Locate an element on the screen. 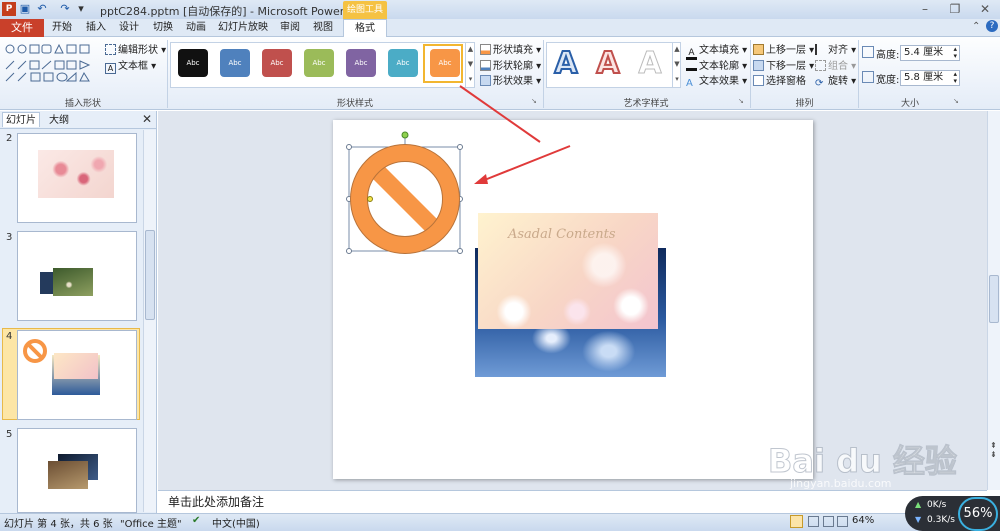  close-icon: ✕ is located at coordinates (985, 9).